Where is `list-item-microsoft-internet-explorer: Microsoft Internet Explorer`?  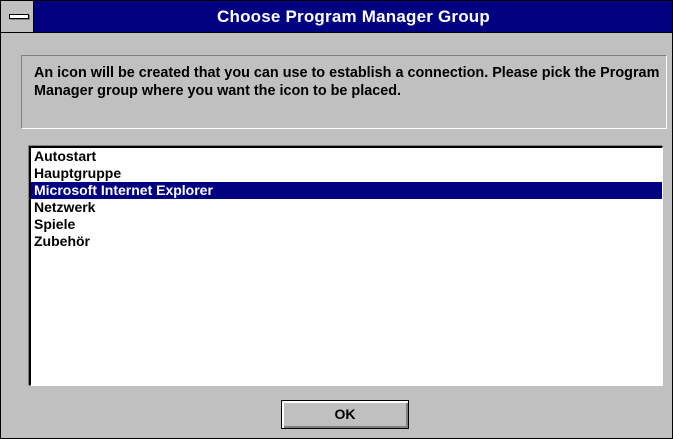 list-item-microsoft-internet-explorer: Microsoft Internet Explorer is located at coordinates (346, 190).